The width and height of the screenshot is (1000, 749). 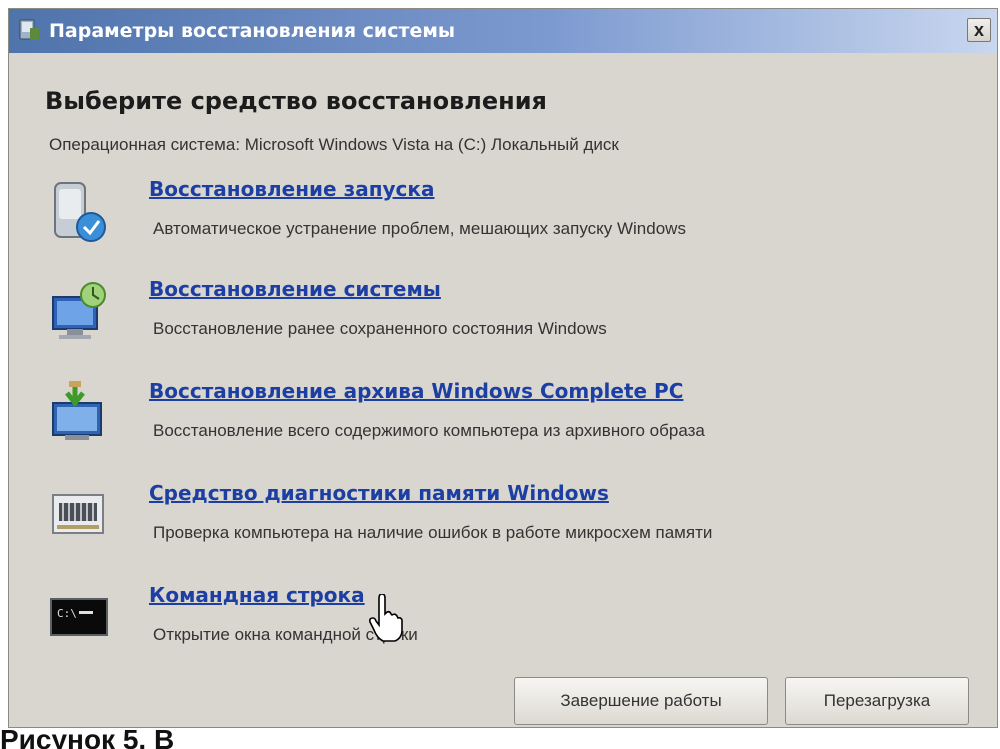 What do you see at coordinates (79, 617) in the screenshot?
I see `command-prompt-icon: C:\` at bounding box center [79, 617].